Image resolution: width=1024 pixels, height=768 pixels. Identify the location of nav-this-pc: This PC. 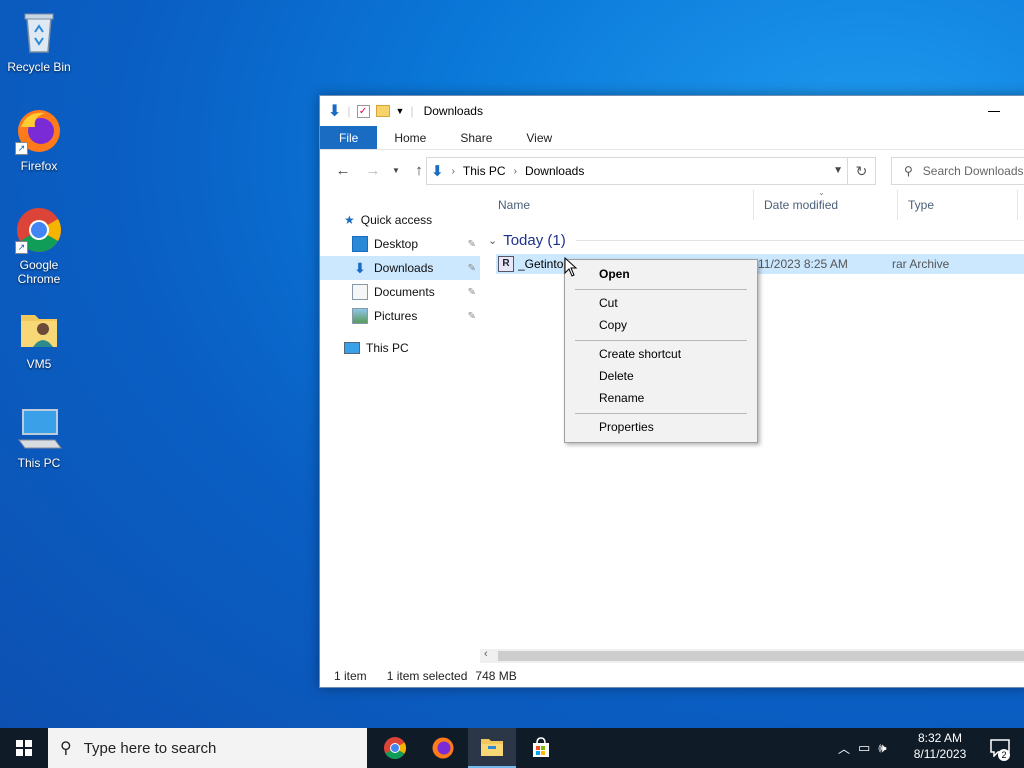
(412, 348).